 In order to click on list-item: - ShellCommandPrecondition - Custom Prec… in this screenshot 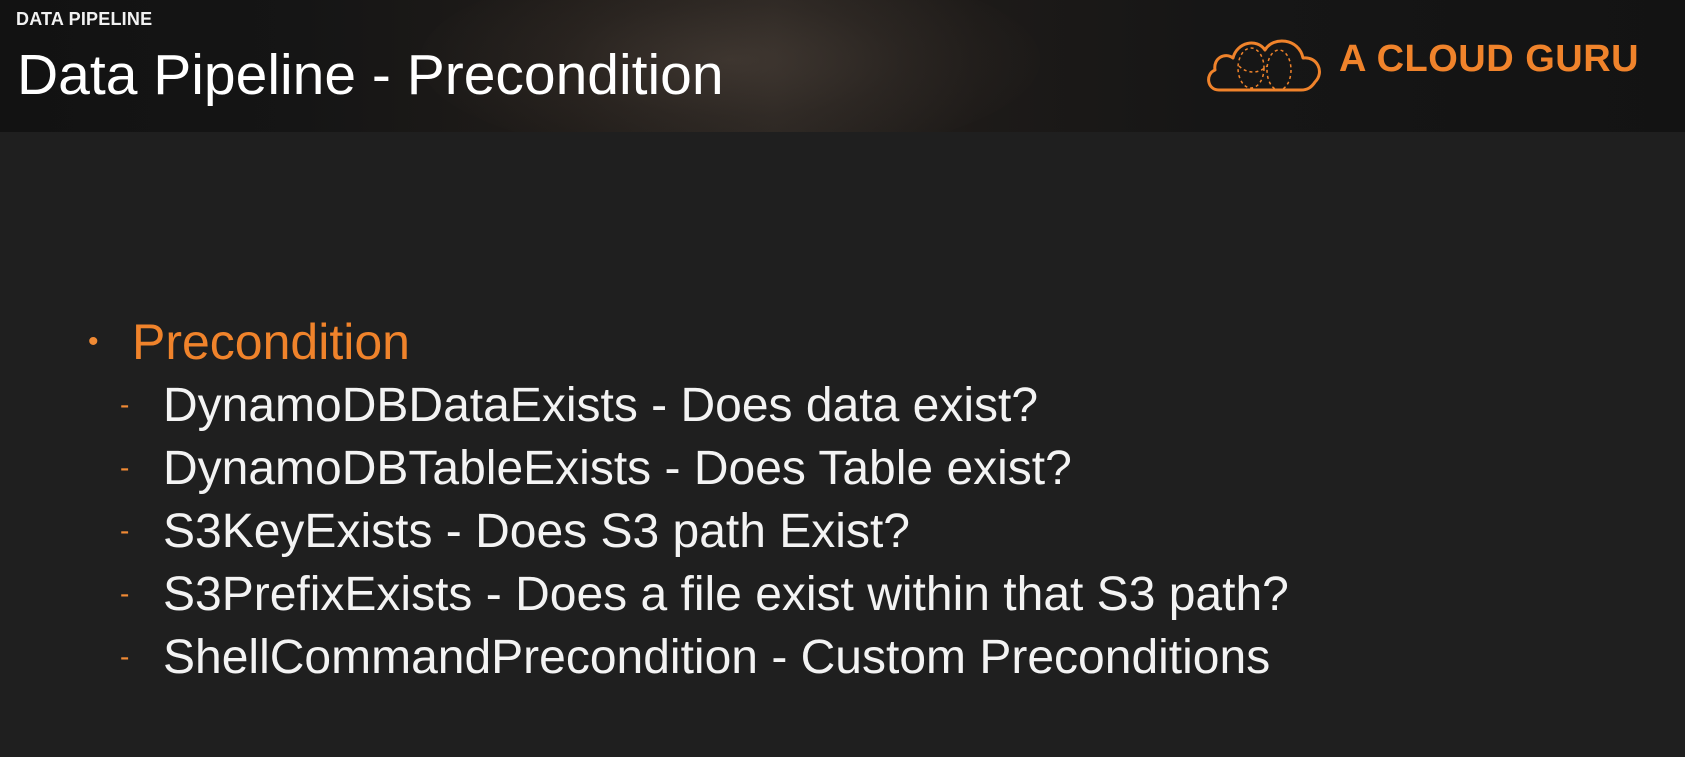, I will do `click(695, 657)`.